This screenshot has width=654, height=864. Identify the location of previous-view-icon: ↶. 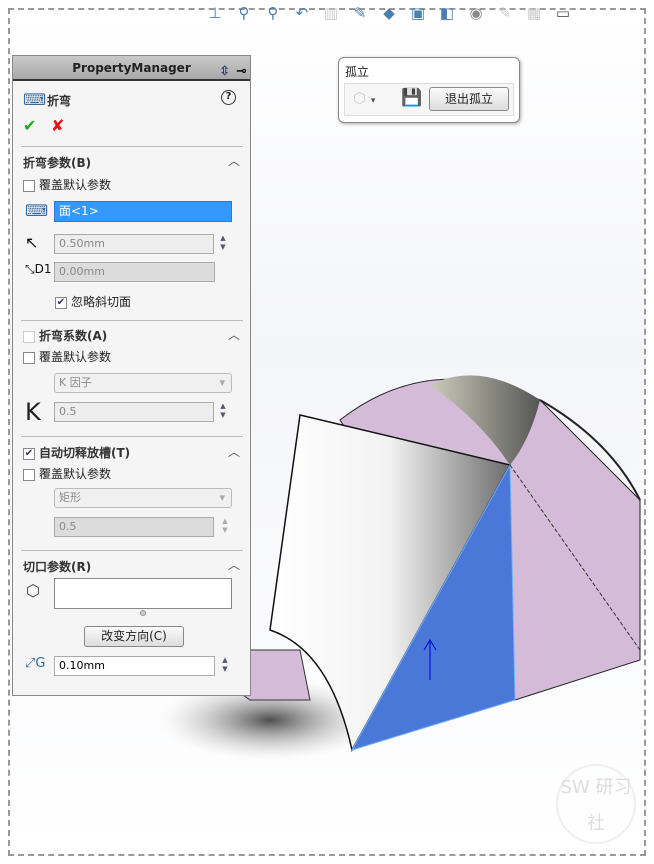
(302, 13).